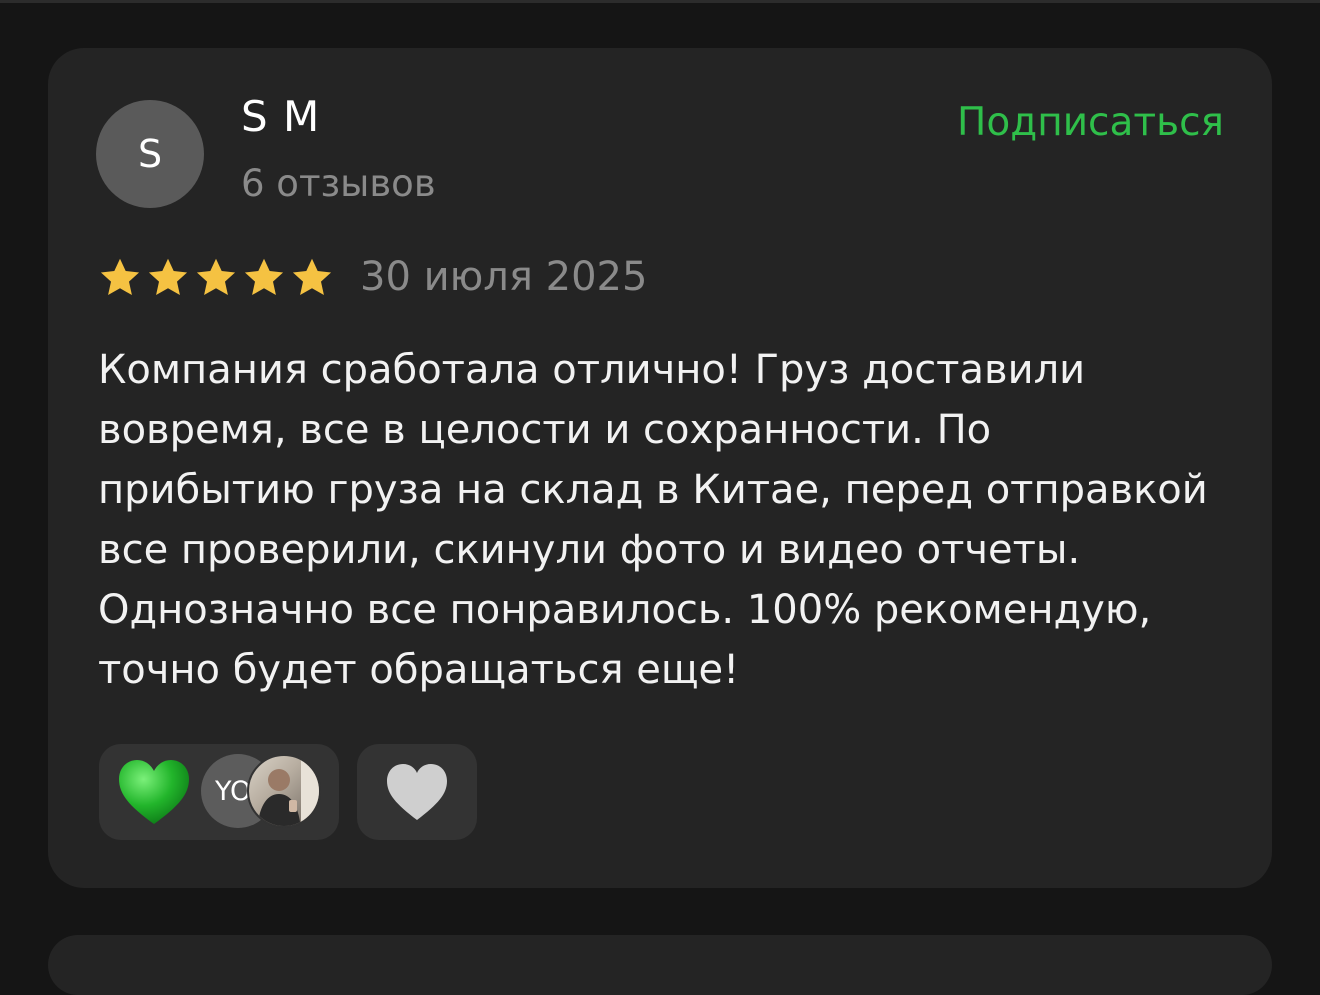  Describe the element at coordinates (288, 791) in the screenshot. I see `user-photo-icon` at that location.